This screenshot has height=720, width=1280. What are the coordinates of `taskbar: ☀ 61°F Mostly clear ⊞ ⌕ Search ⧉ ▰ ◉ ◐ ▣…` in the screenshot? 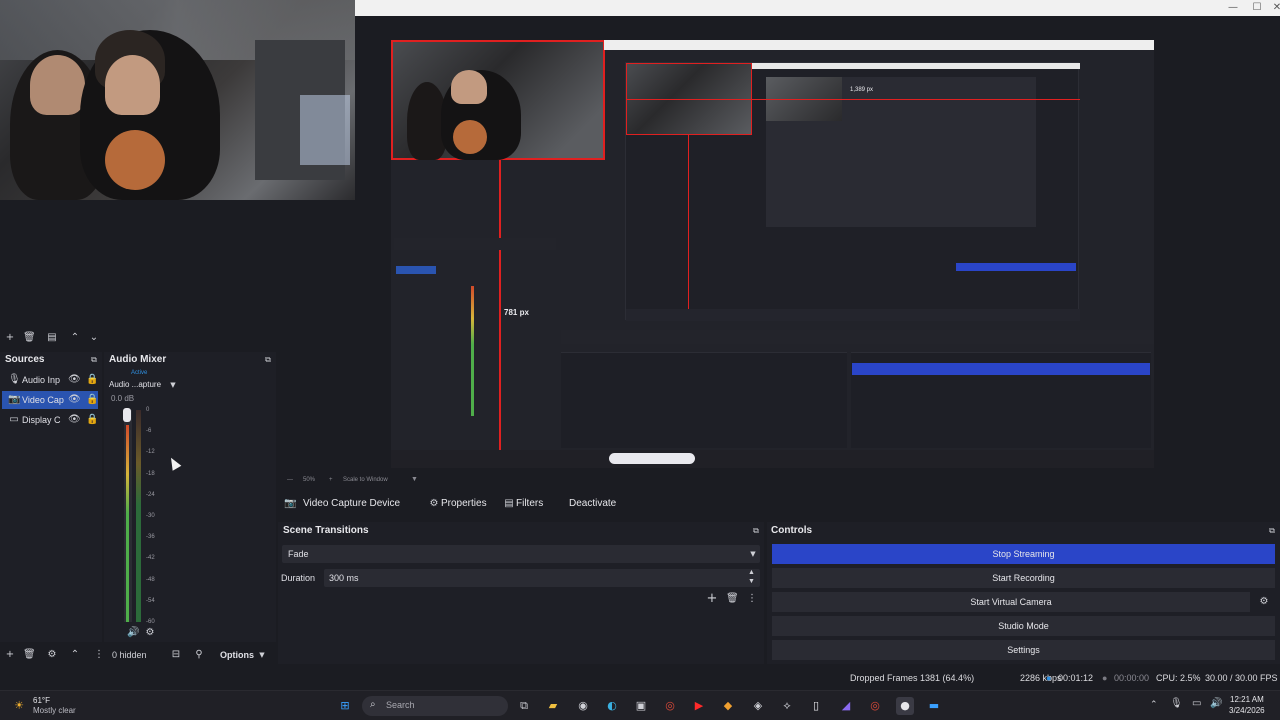 It's located at (640, 705).